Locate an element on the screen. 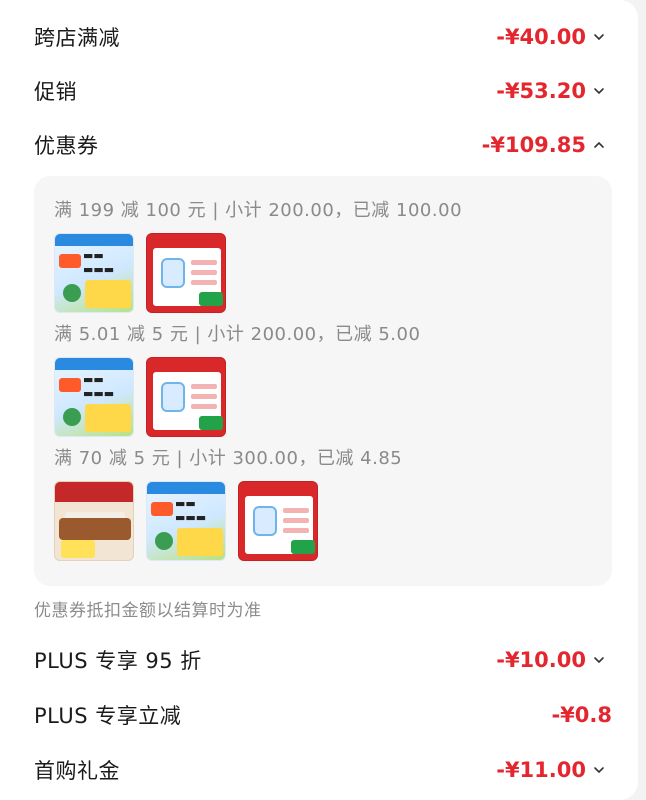 The image size is (646, 800). coupon-label: 优惠券 is located at coordinates (66, 146).